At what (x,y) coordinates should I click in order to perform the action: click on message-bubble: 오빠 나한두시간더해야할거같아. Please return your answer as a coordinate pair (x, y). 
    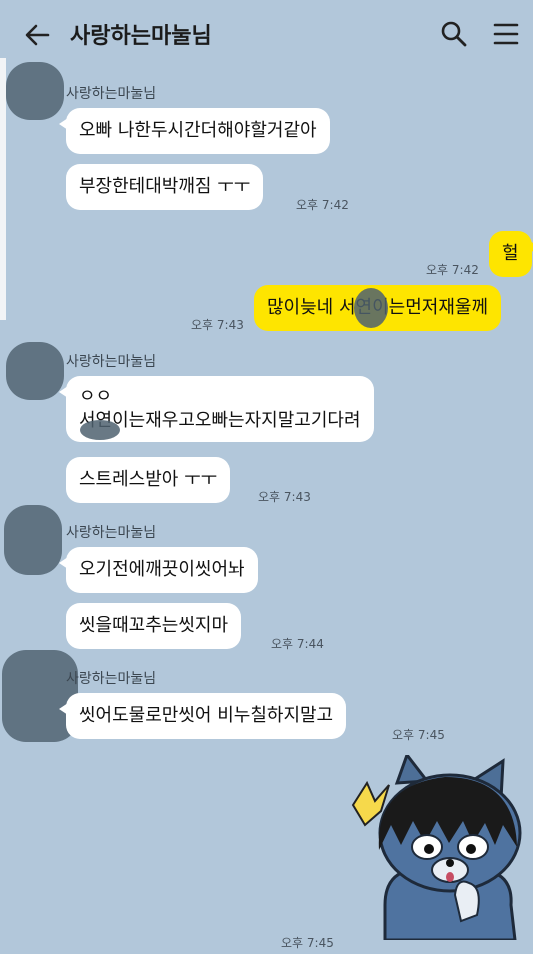
    Looking at the image, I should click on (194, 131).